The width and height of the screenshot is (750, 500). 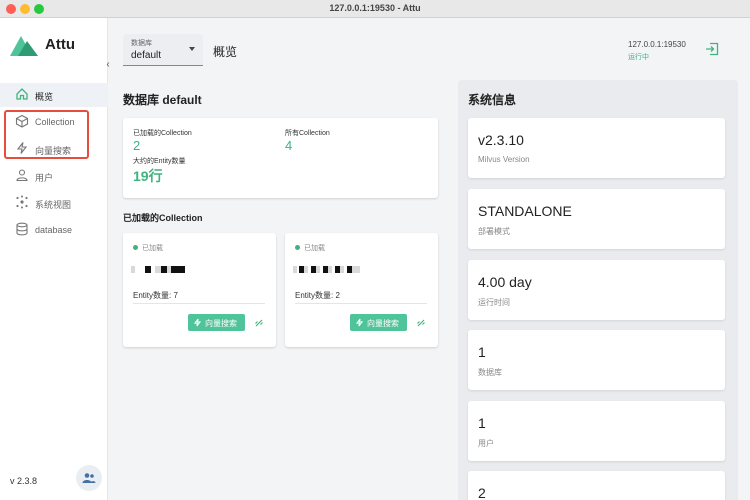 What do you see at coordinates (596, 360) in the screenshot?
I see `system-info-card: 1 数据库` at bounding box center [596, 360].